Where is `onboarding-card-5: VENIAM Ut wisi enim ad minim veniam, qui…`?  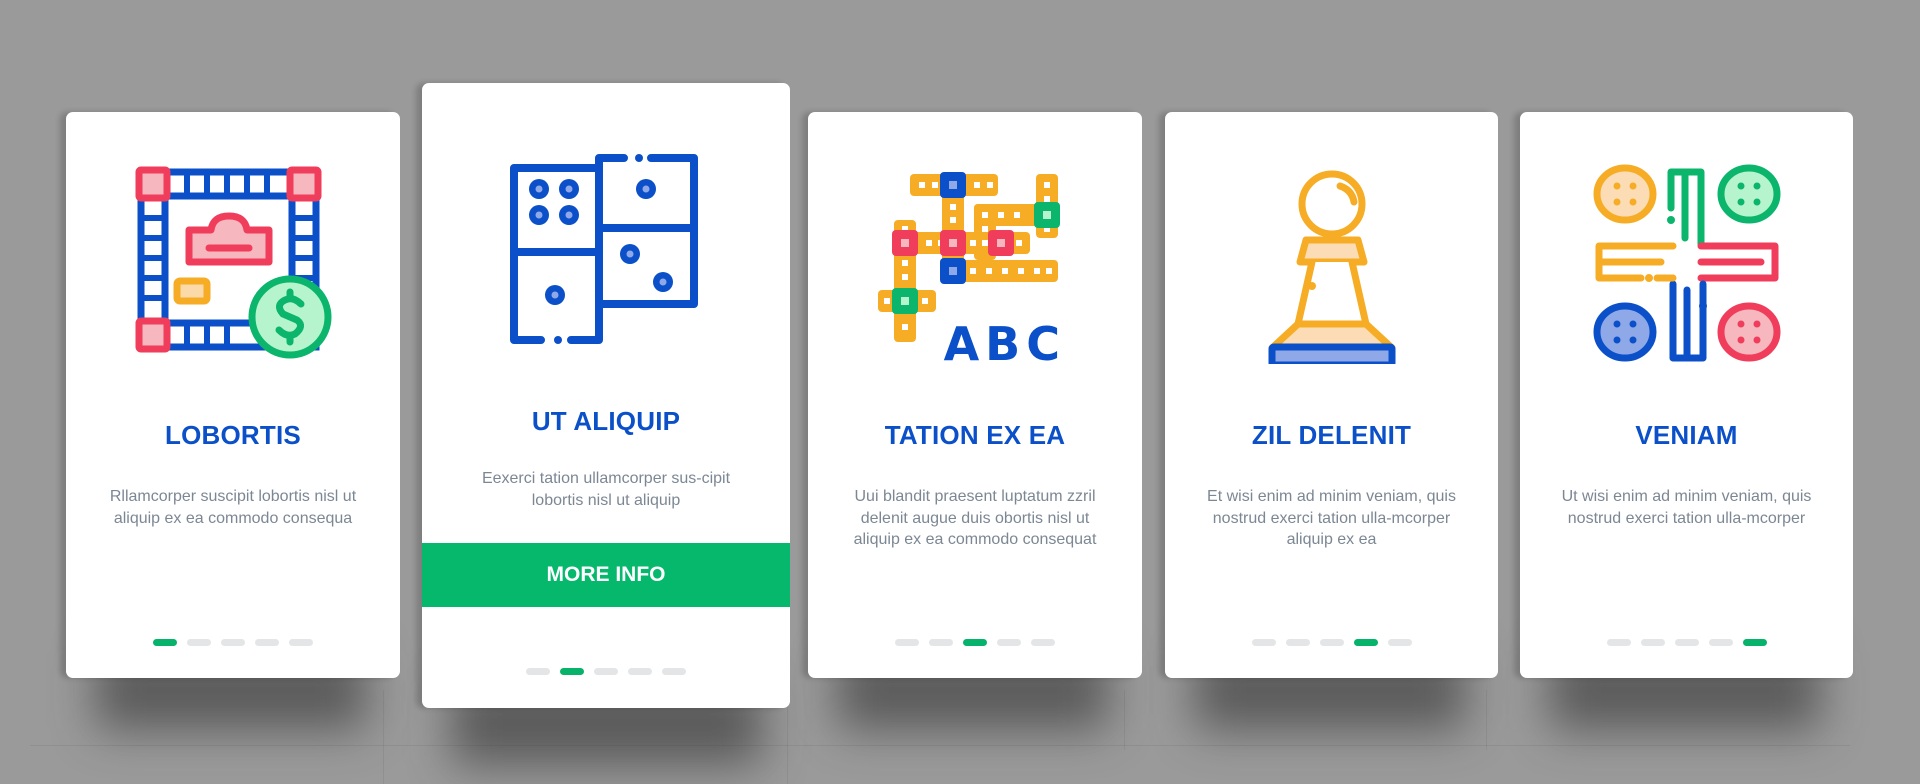 onboarding-card-5: VENIAM Ut wisi enim ad minim veniam, qui… is located at coordinates (1686, 395).